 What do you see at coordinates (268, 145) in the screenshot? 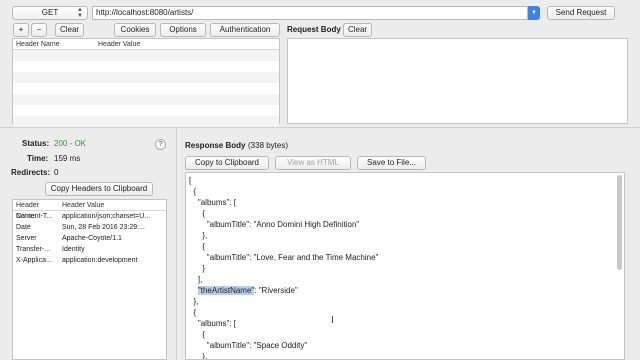
I see `response-size: (338 bytes)` at bounding box center [268, 145].